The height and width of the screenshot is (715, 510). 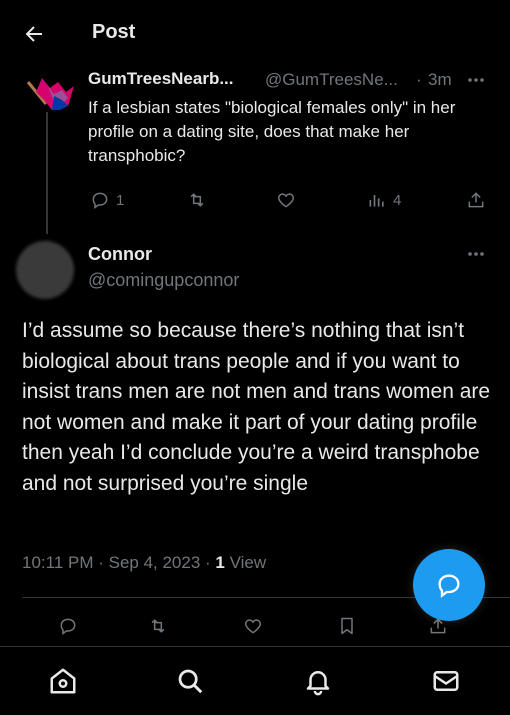 I want to click on post-meta: 10:11 PM · Sep 4, 2023 · 1 View, so click(x=144, y=563).